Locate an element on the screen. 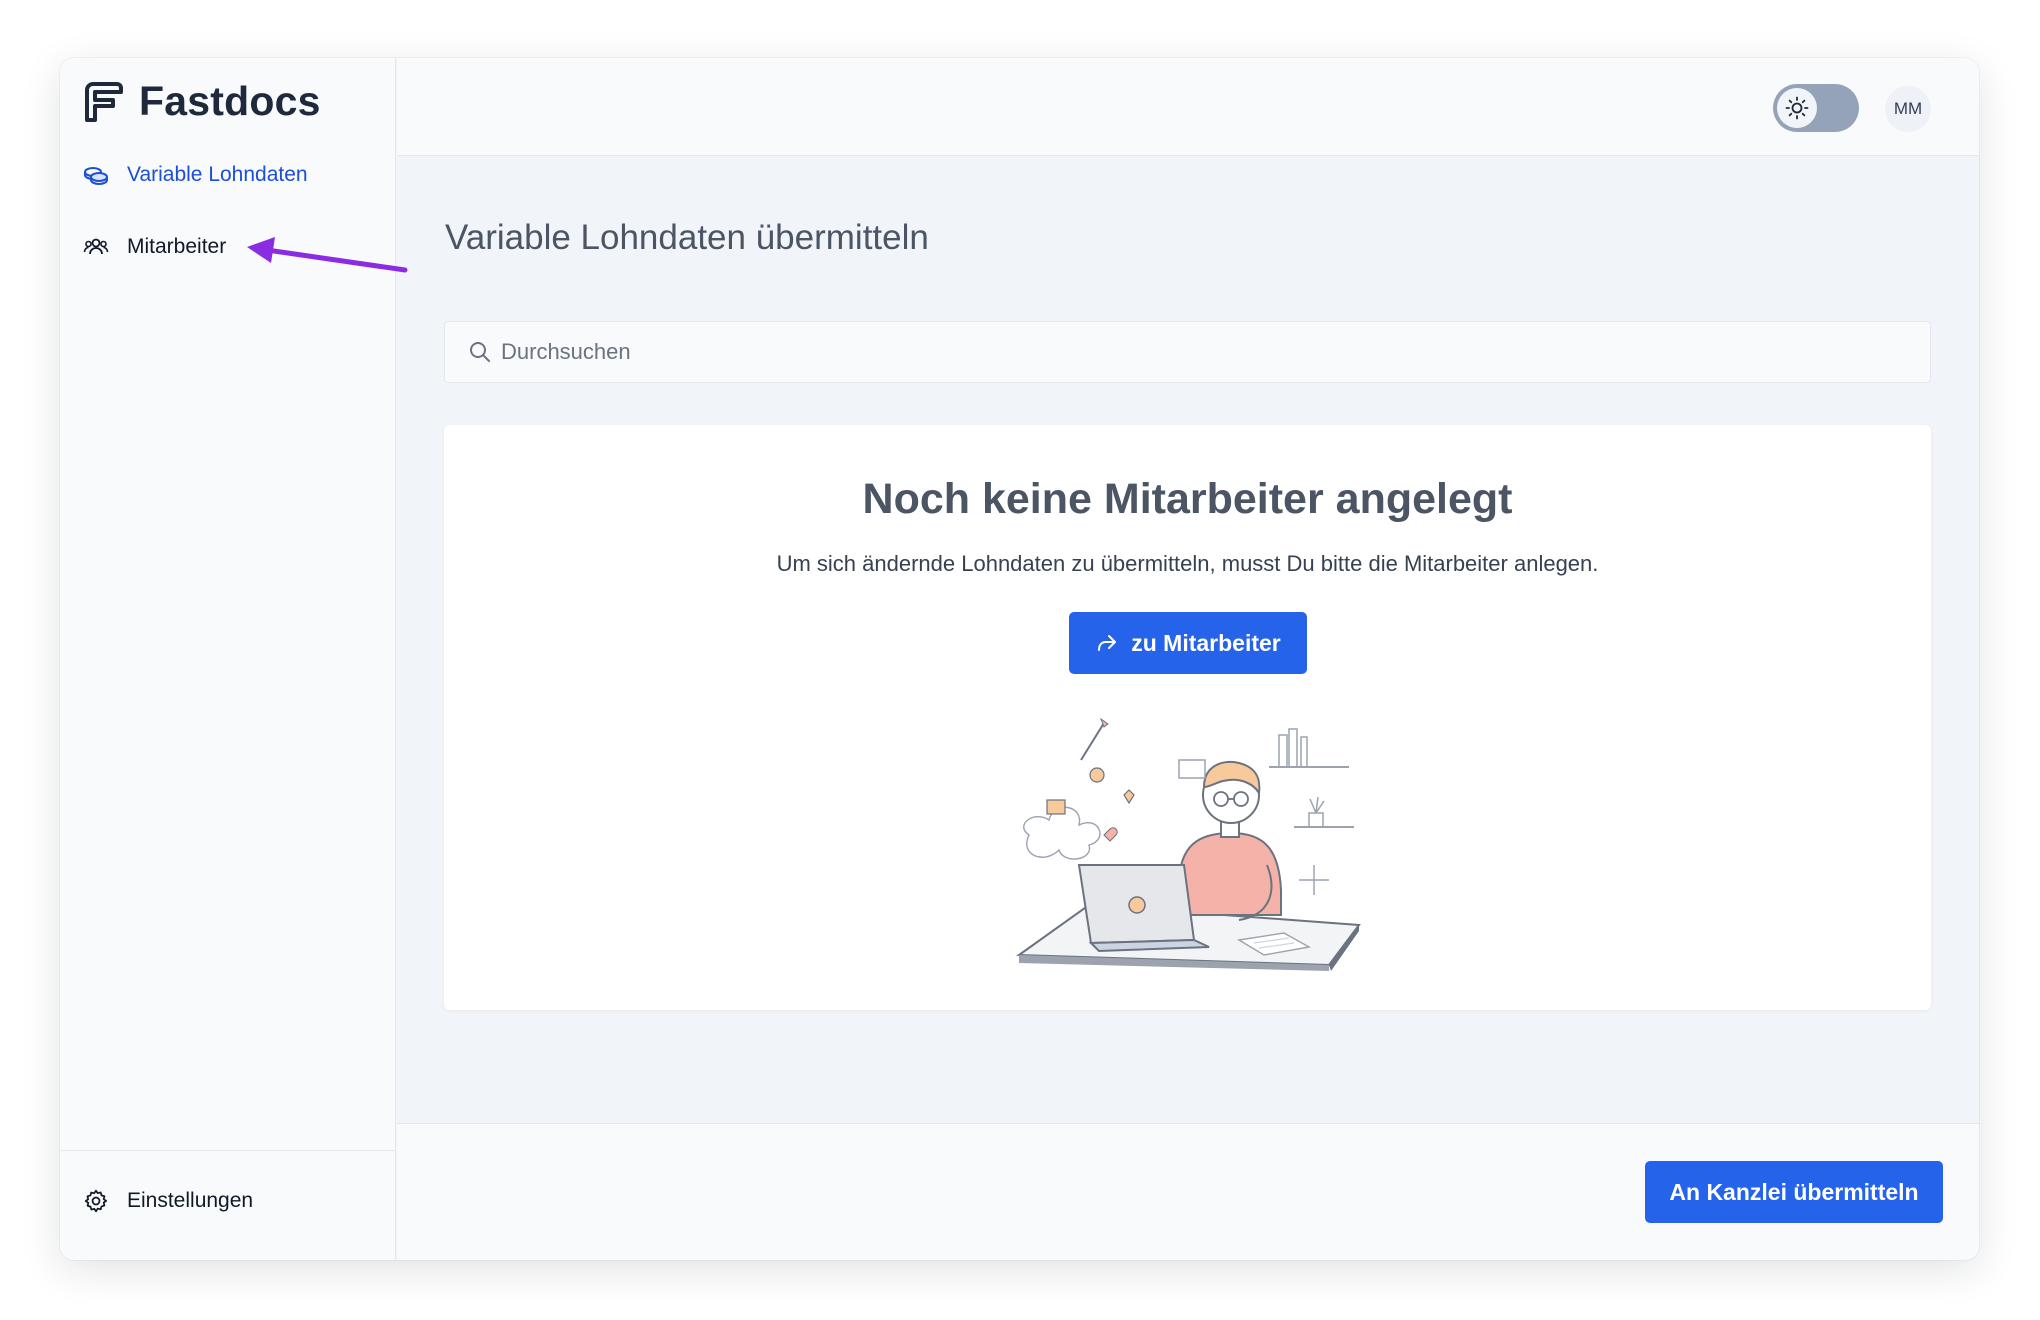 The height and width of the screenshot is (1320, 2040). submit-to-kanzlei-button: An Kanzlei übermitteln is located at coordinates (1794, 1192).